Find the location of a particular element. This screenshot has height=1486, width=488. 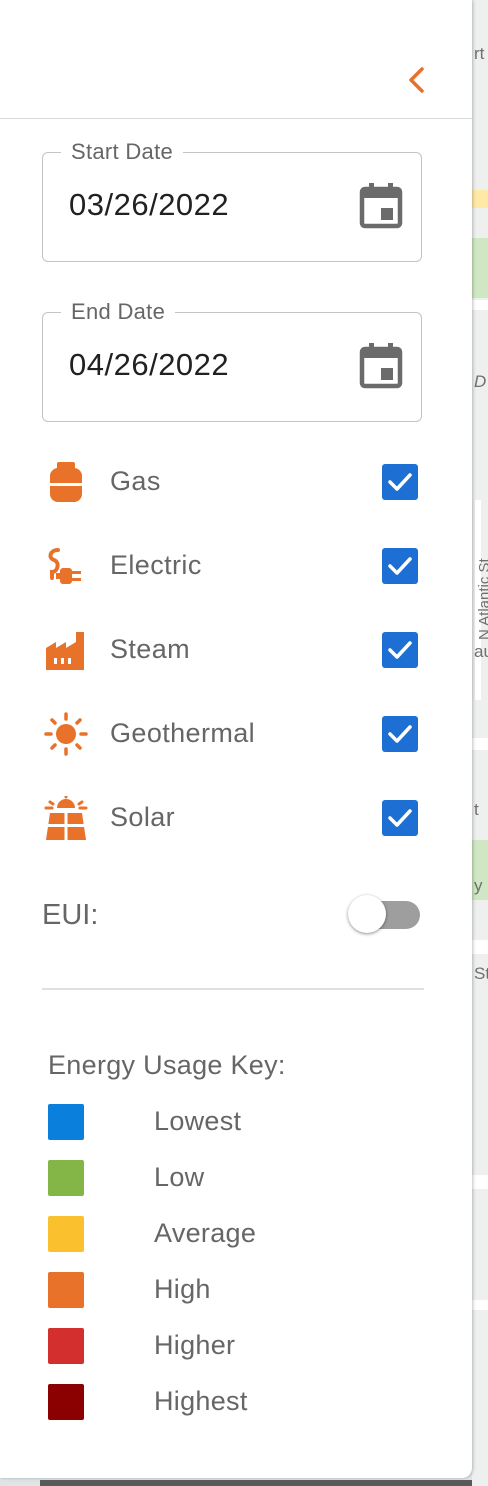

utility-row-solar: Solar is located at coordinates (236, 818).